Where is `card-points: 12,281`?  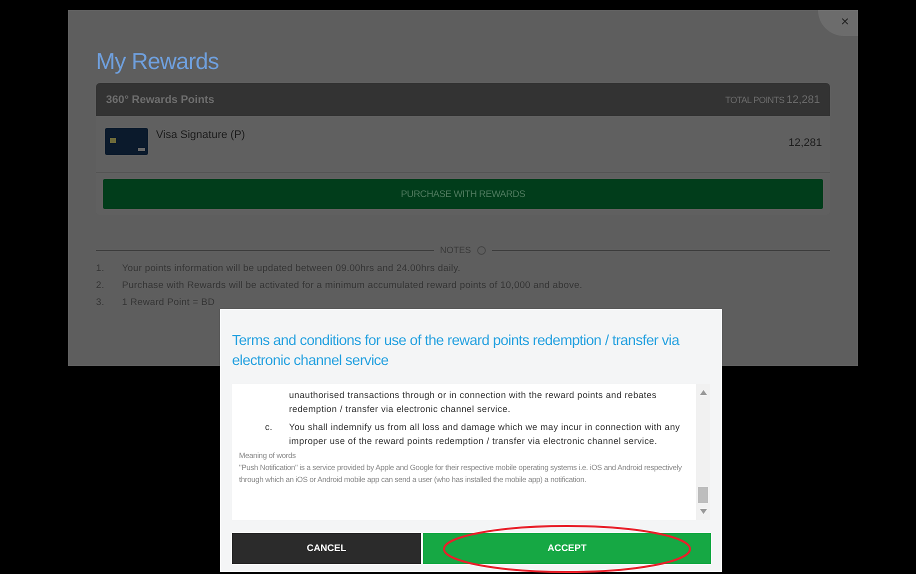
card-points: 12,281 is located at coordinates (805, 143).